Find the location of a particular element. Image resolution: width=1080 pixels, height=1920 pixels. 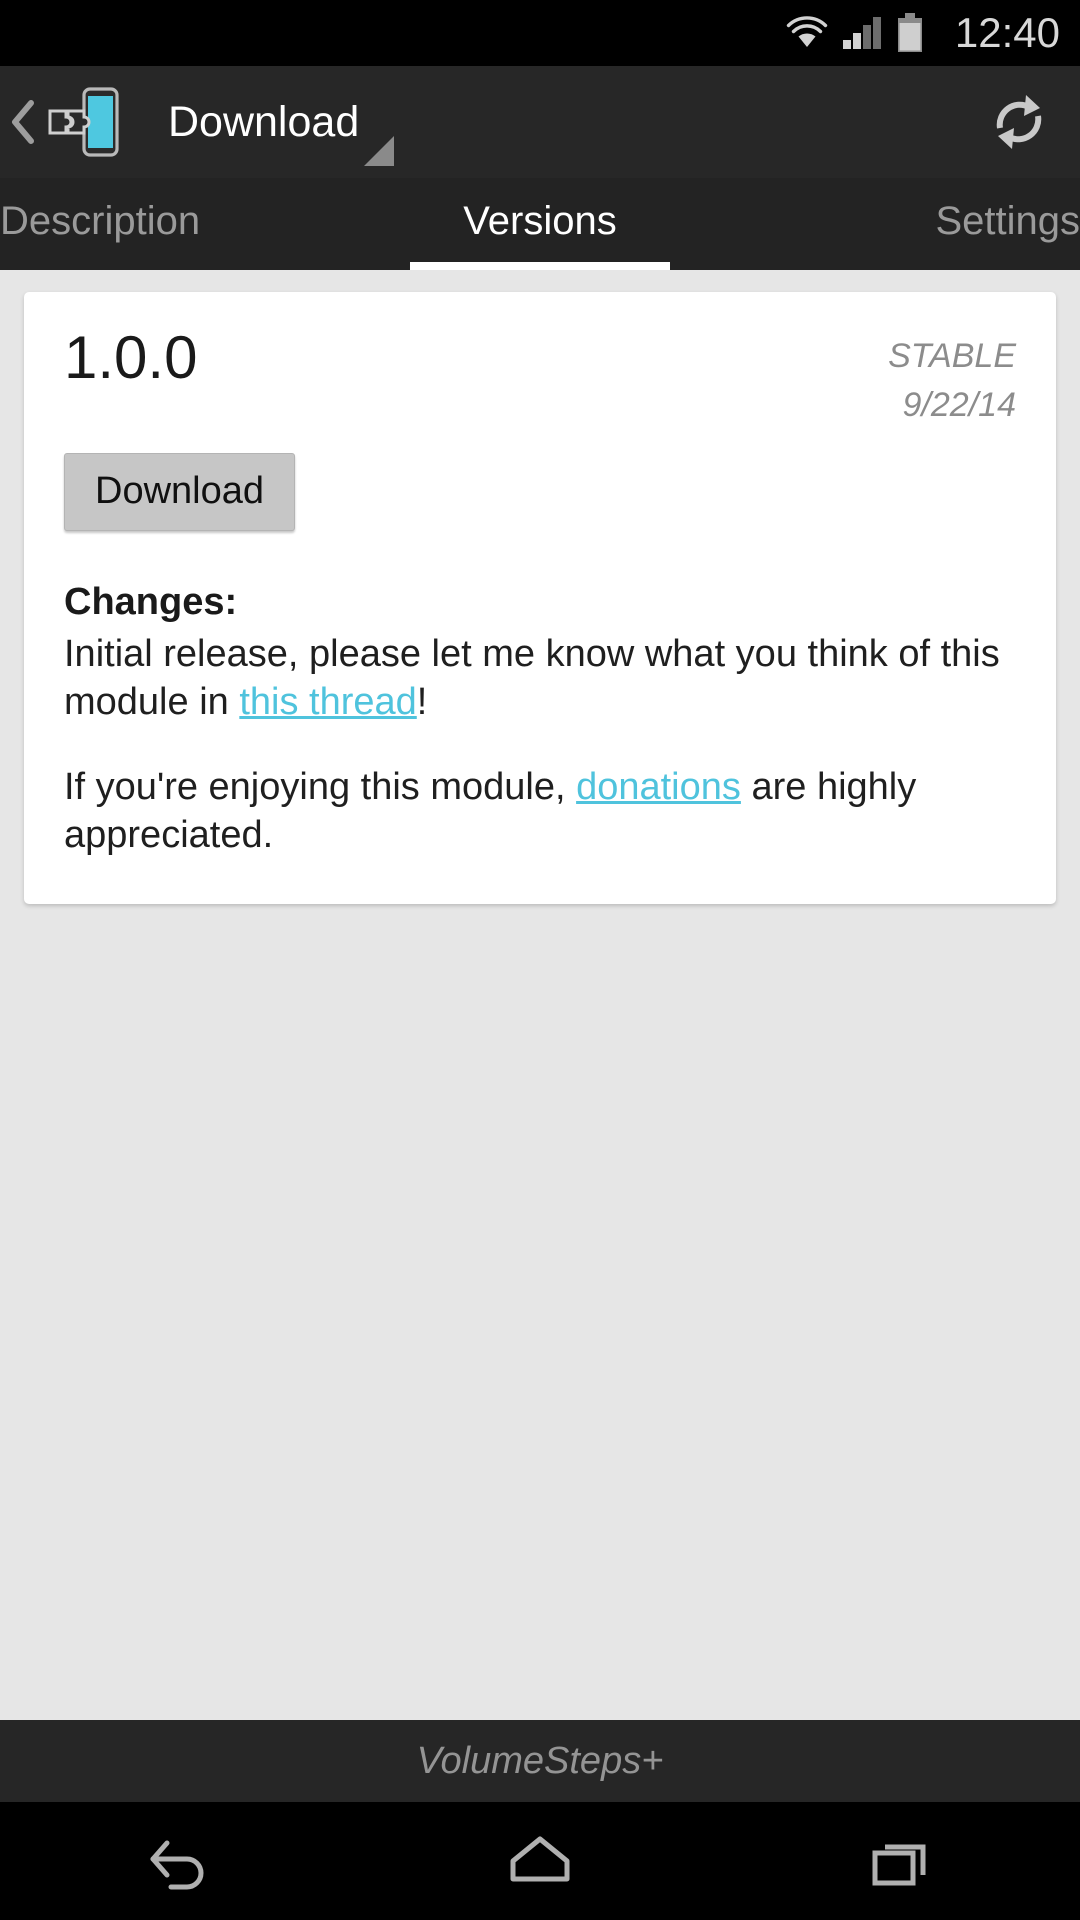

refresh-icon is located at coordinates (1019, 122).